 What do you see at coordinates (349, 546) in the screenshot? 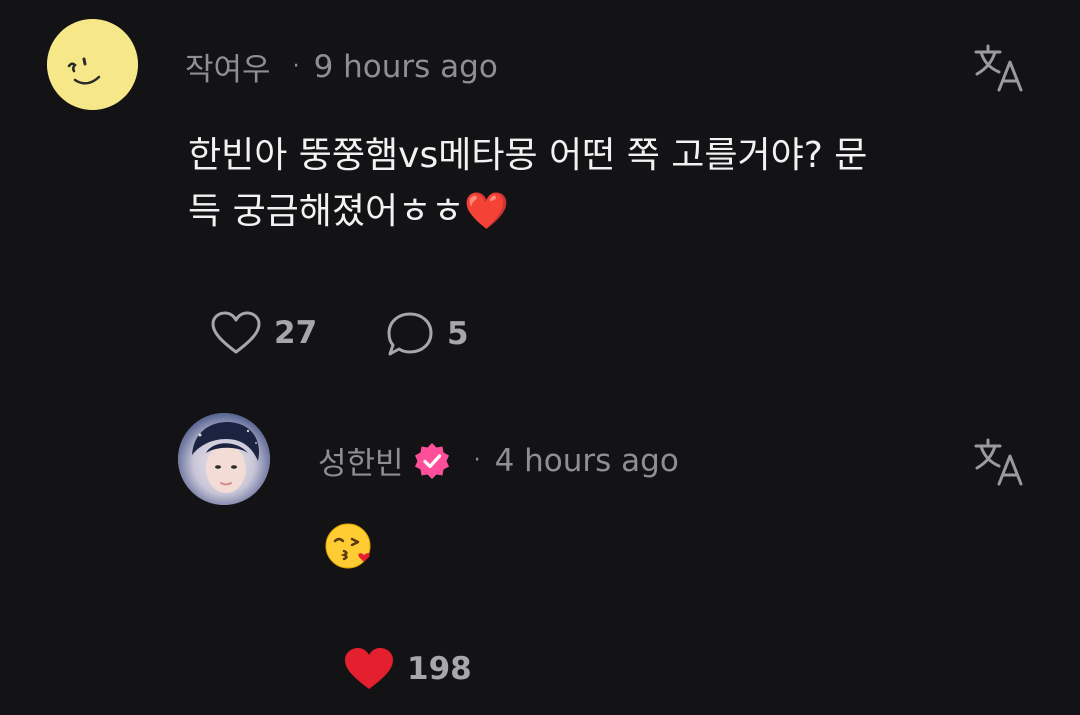
I see `kissing-face-with-heart-emoji` at bounding box center [349, 546].